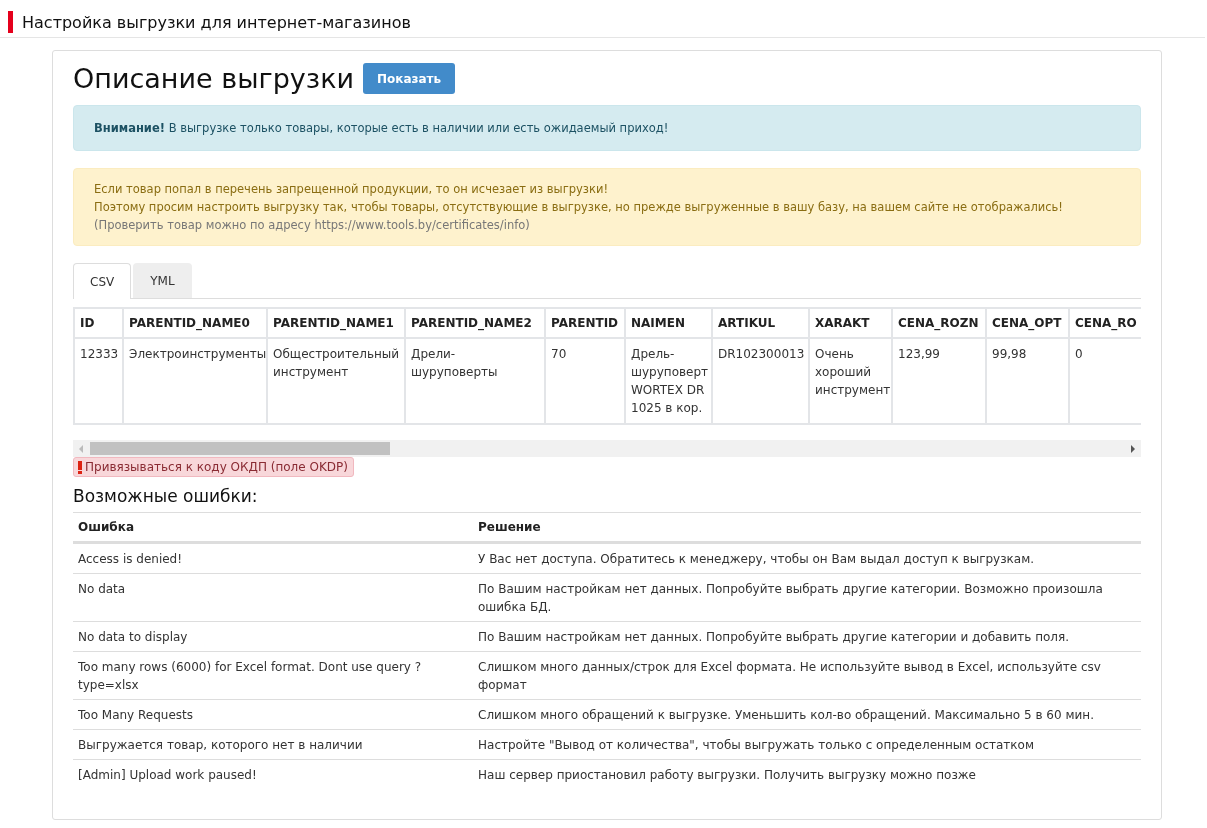 Image resolution: width=1207 pixels, height=828 pixels. What do you see at coordinates (273, 557) in the screenshot?
I see `table-cell: Access is denied!` at bounding box center [273, 557].